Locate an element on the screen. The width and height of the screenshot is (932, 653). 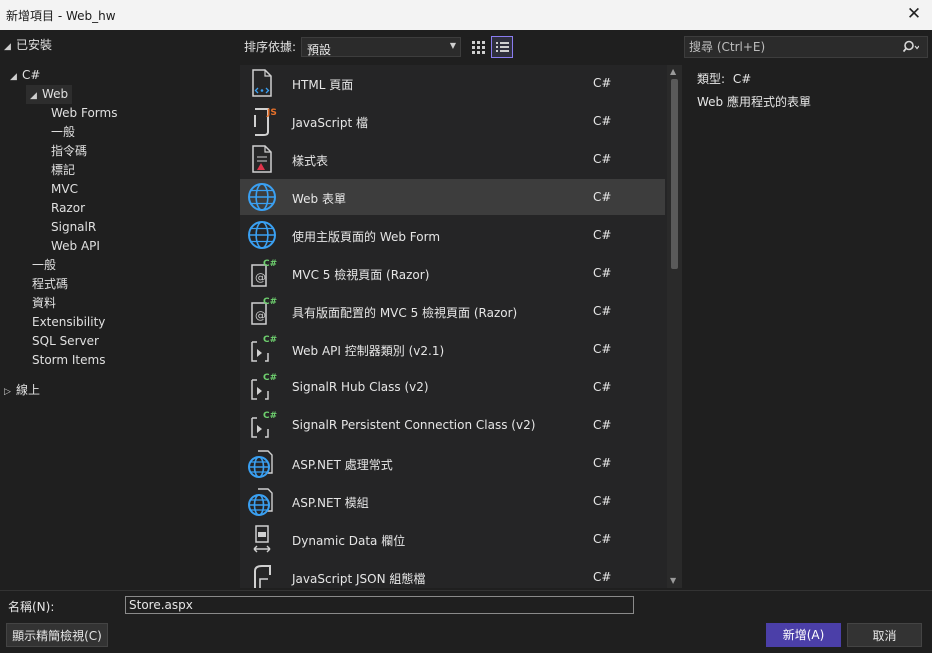
scroll-down-icon: ▼ is located at coordinates (673, 580).